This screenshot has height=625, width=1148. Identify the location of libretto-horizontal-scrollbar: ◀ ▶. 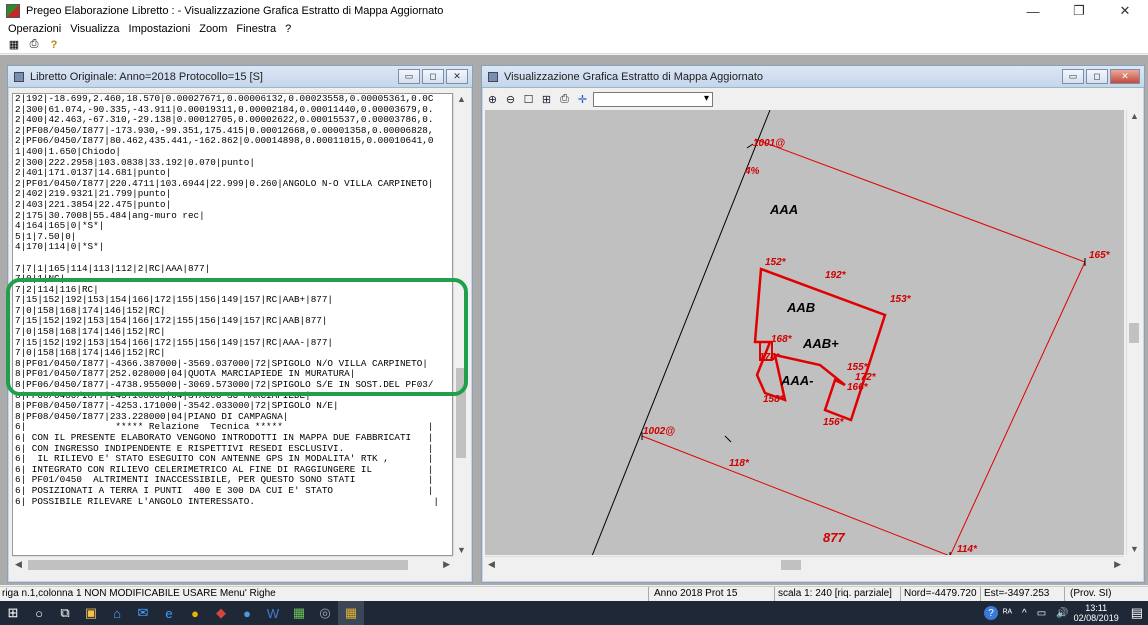
(232, 564).